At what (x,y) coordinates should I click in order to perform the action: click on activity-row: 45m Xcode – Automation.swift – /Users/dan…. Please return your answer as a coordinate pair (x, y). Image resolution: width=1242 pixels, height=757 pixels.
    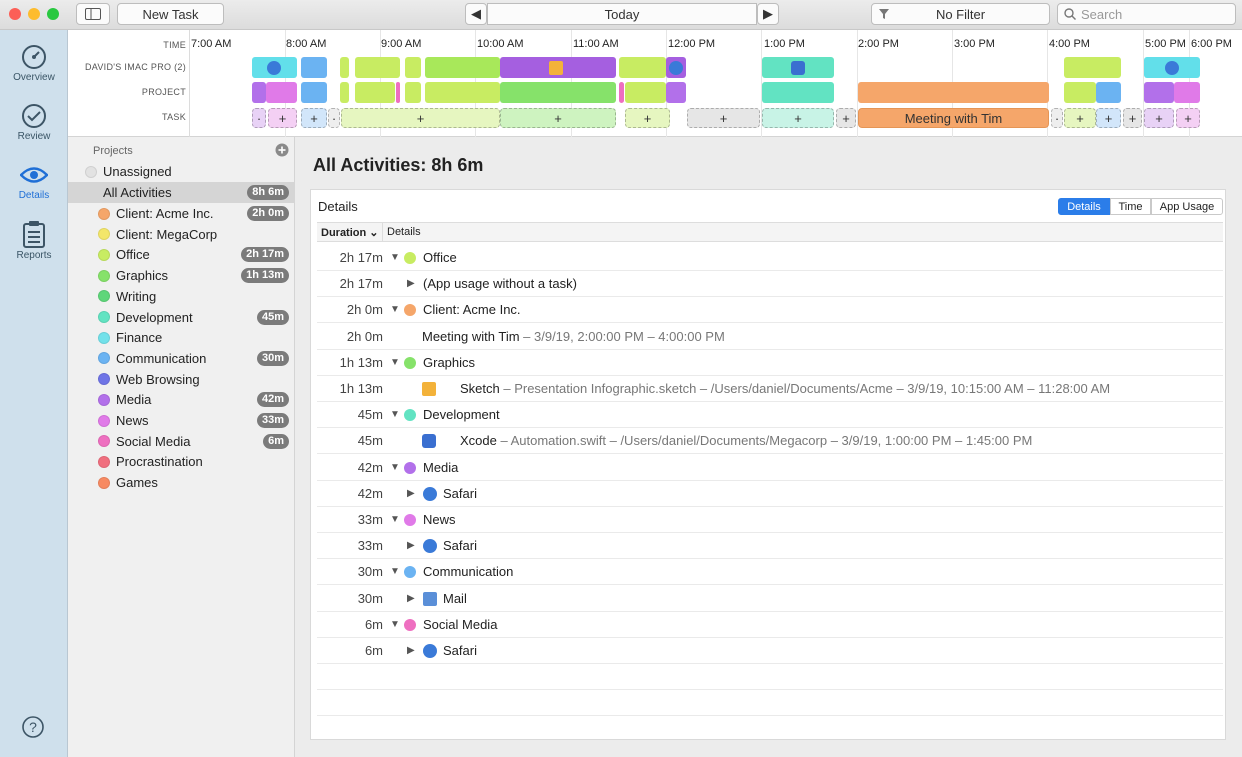
    Looking at the image, I should click on (770, 441).